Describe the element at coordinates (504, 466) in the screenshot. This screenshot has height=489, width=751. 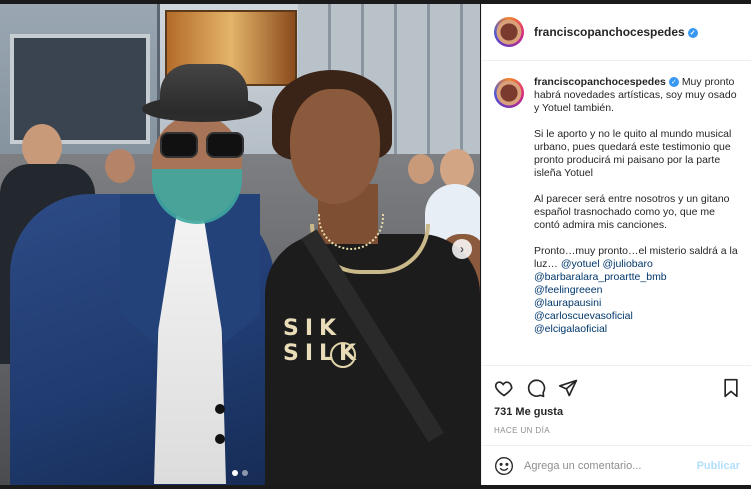
I see `emoji-icon` at that location.